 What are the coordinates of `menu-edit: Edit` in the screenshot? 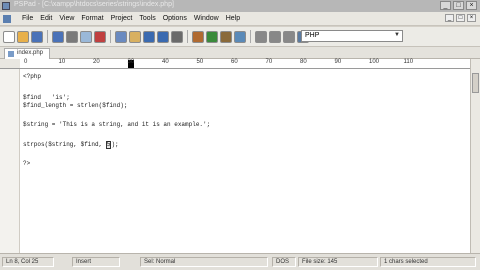 It's located at (46, 18).